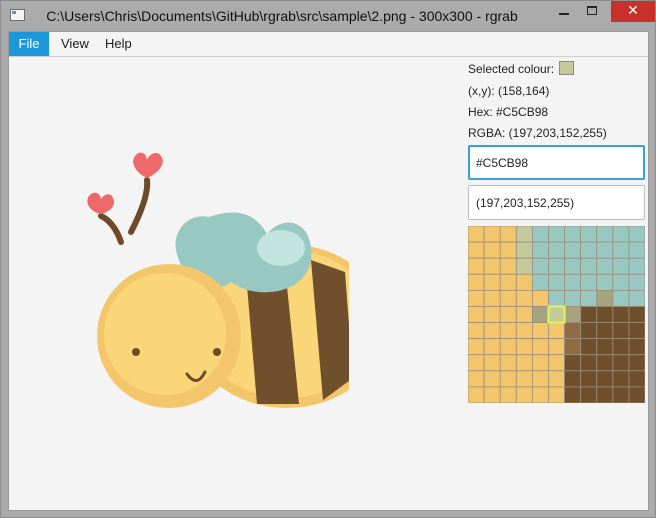 The width and height of the screenshot is (656, 518). Describe the element at coordinates (564, 11) in the screenshot. I see `minimize-button` at that location.